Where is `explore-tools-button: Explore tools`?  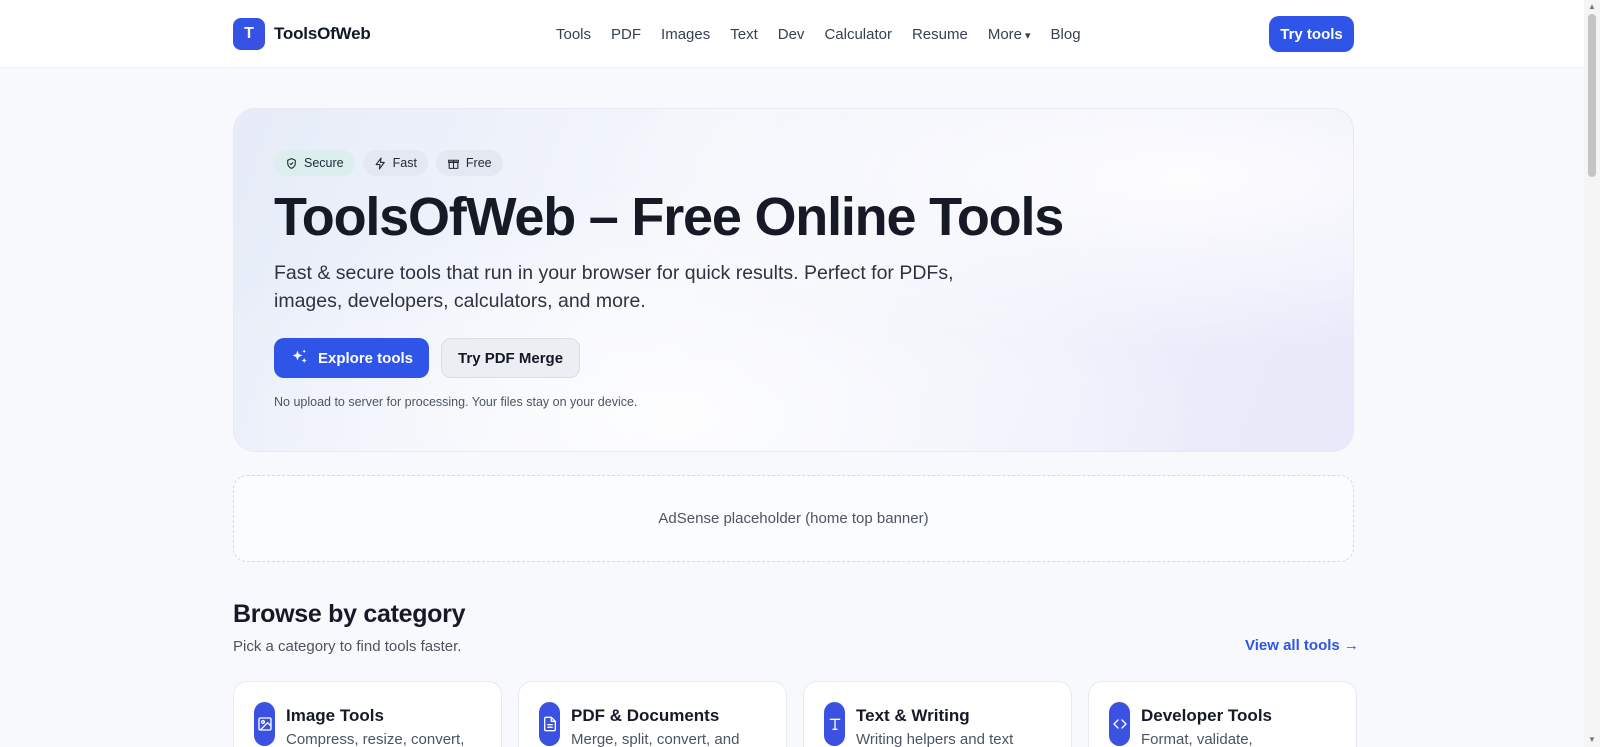 explore-tools-button: Explore tools is located at coordinates (352, 358).